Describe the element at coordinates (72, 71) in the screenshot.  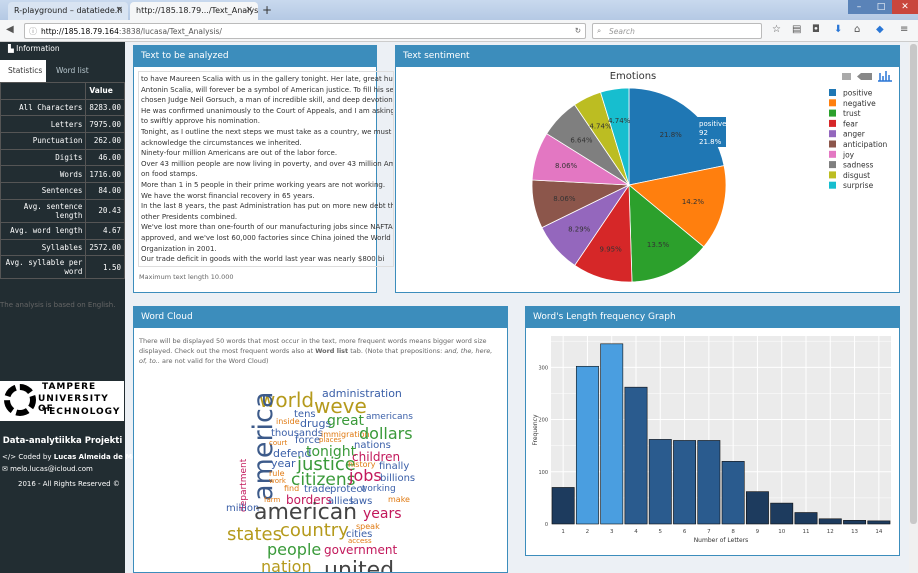
I see `tab-word-list: Word list` at that location.